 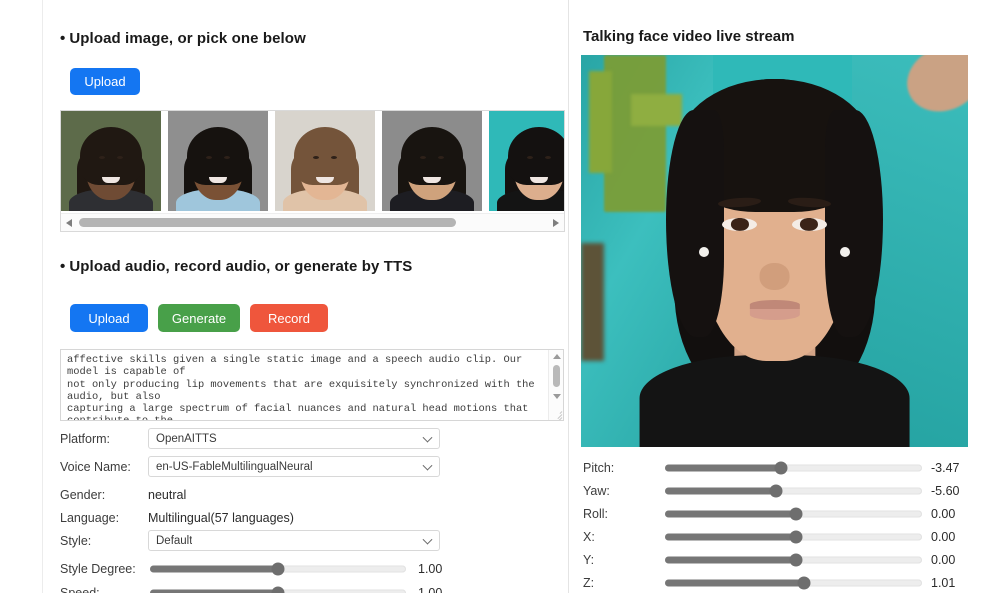 I want to click on style-degree-value: 1.00, so click(x=430, y=569).